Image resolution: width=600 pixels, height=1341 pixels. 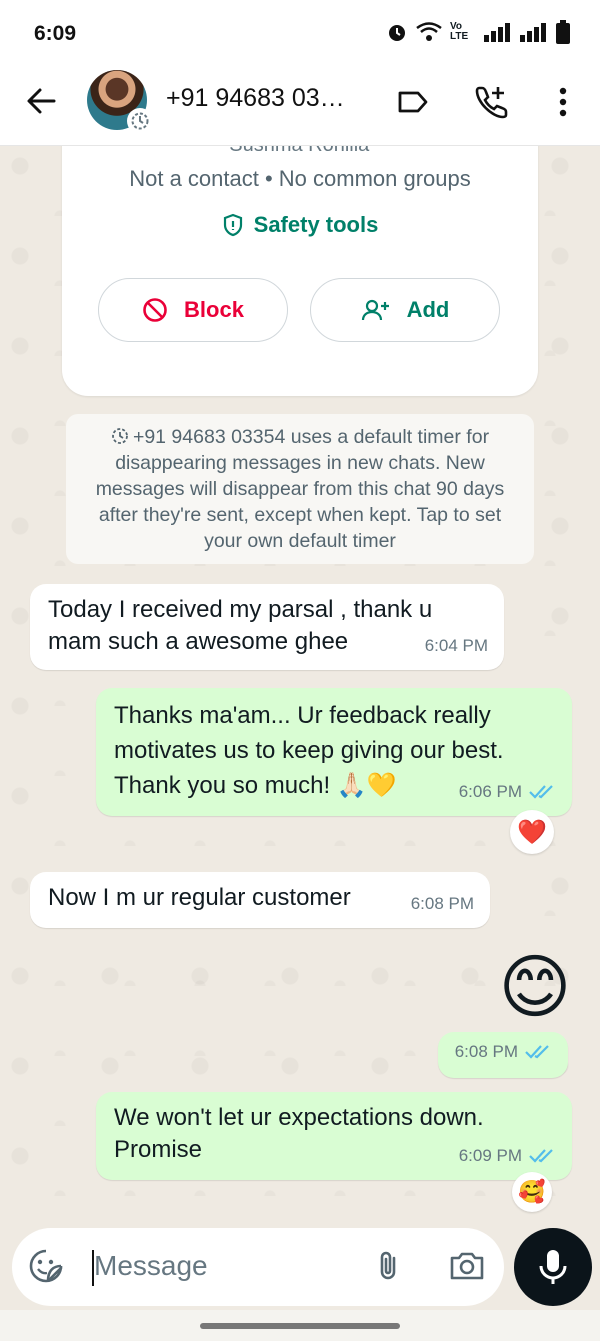 I want to click on safety-tools-link: Safety tools, so click(x=300, y=225).